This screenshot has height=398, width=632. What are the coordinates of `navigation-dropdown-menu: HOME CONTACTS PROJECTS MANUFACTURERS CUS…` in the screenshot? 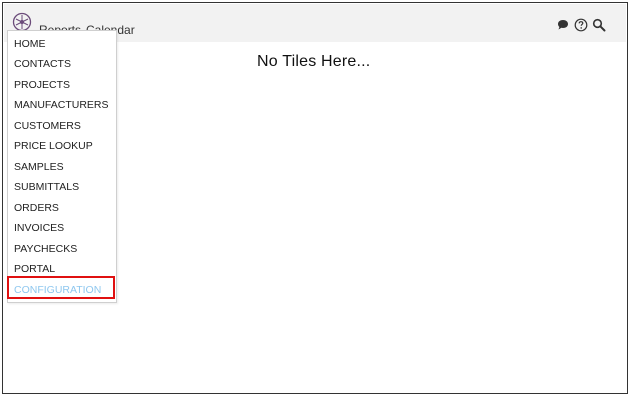 It's located at (62, 166).